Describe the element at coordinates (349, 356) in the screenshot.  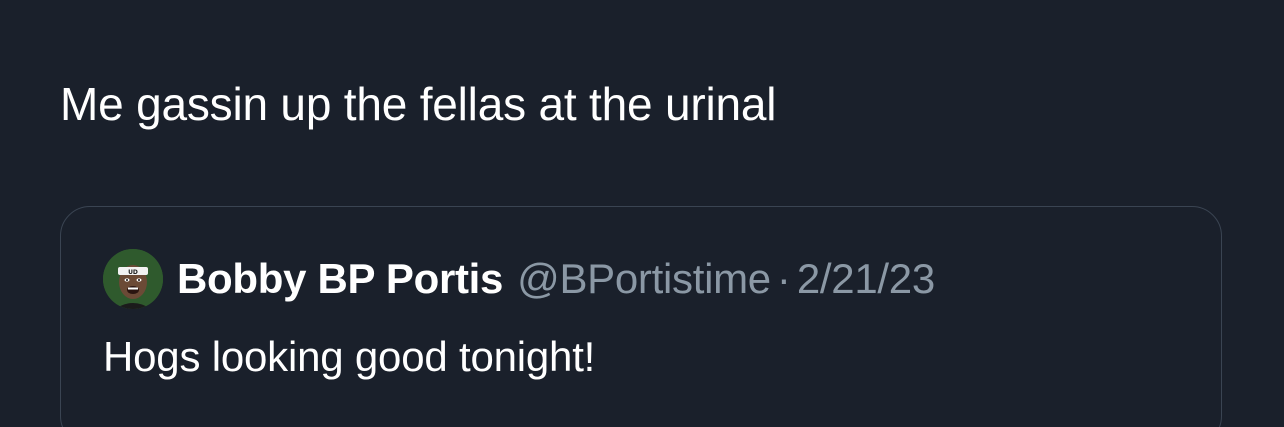
I see `quoted-tweet-text: Hogs looking good tonight!` at that location.